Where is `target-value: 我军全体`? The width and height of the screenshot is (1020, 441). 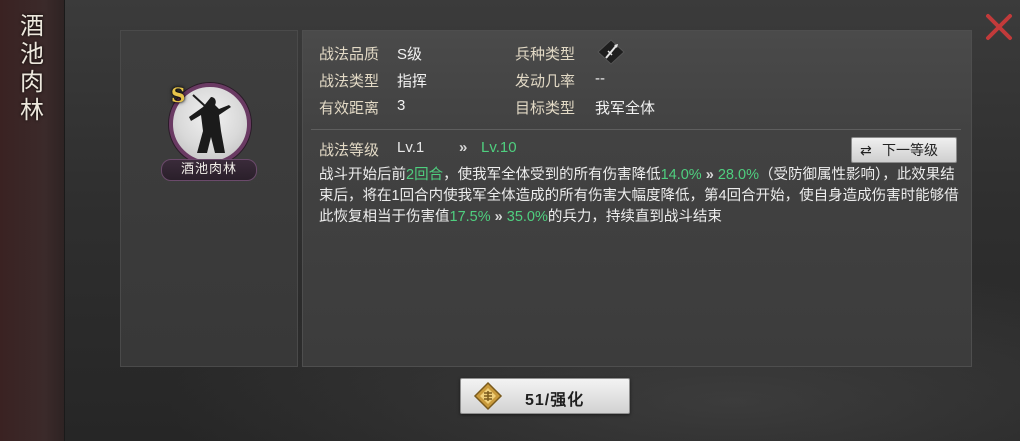 target-value: 我军全体 is located at coordinates (625, 108).